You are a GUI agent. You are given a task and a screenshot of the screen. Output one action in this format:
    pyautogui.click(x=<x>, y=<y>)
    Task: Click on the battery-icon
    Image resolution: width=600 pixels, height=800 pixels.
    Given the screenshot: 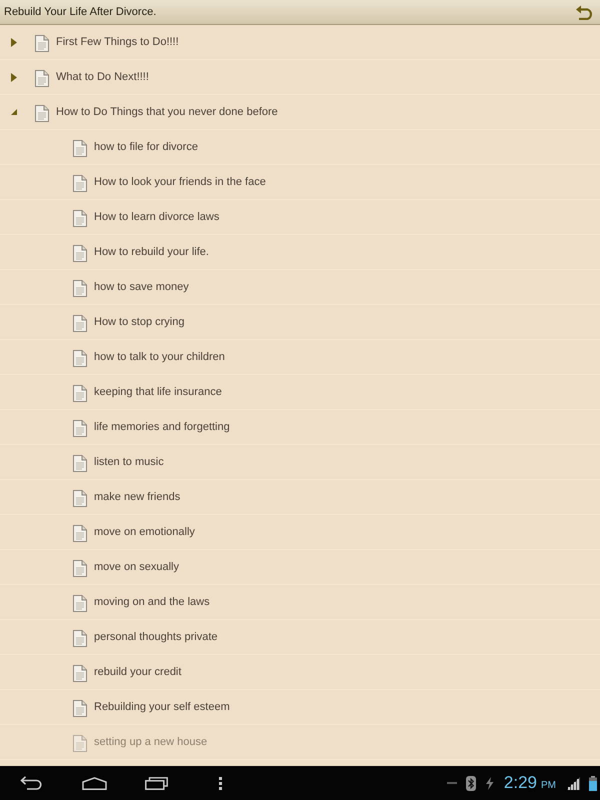 What is the action you would take?
    pyautogui.click(x=593, y=783)
    